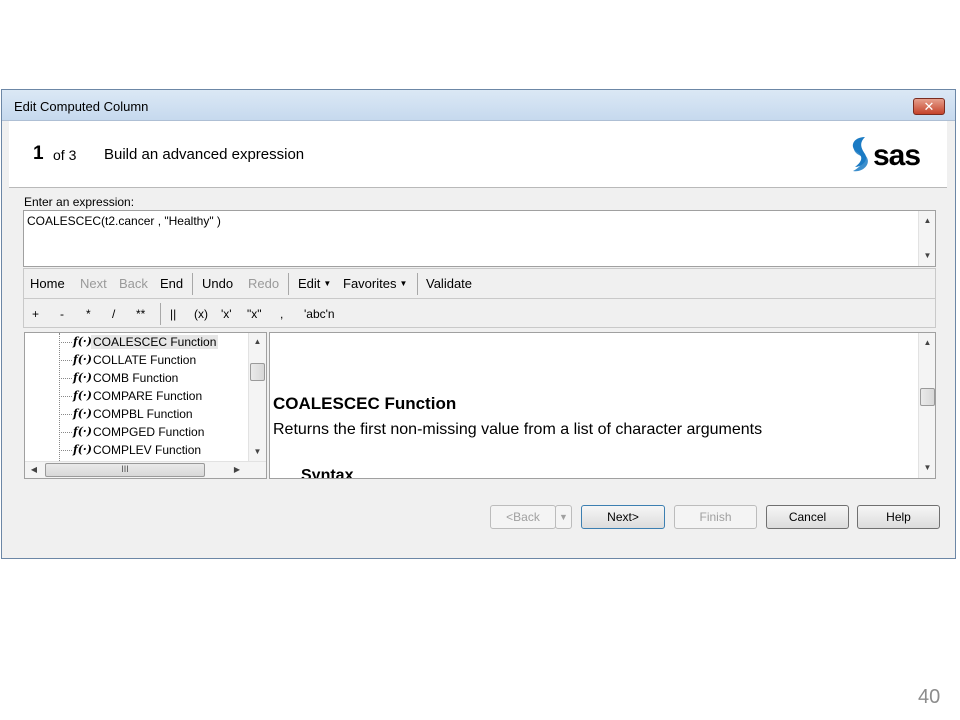 This screenshot has width=960, height=720. I want to click on wizard-header: 1 of 3 Build an advanced expression sas, so click(478, 154).